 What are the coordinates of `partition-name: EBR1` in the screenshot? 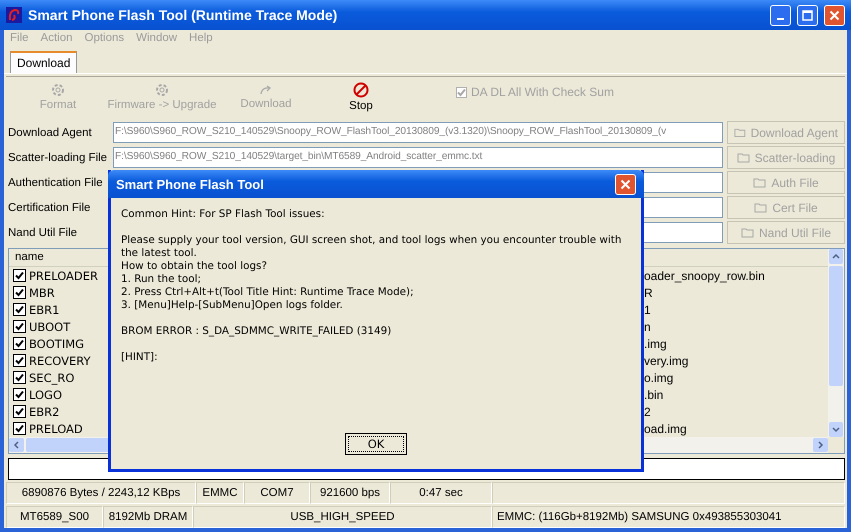 It's located at (44, 309).